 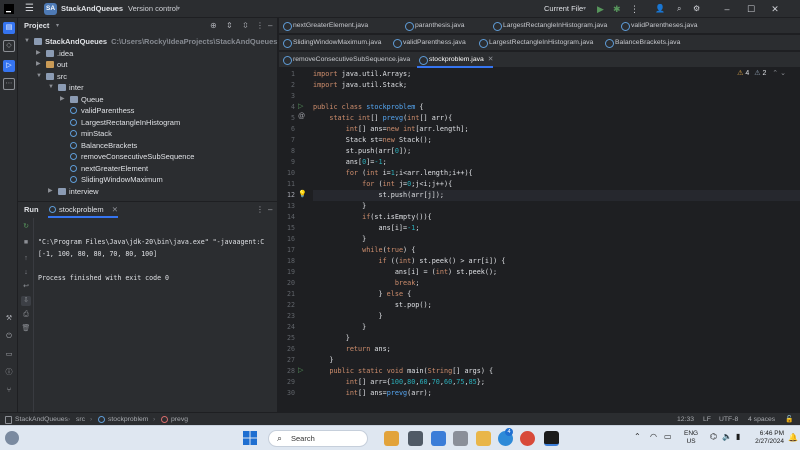 What do you see at coordinates (428, 43) in the screenshot?
I see `tab-valid-parenthess: validParenthess.java` at bounding box center [428, 43].